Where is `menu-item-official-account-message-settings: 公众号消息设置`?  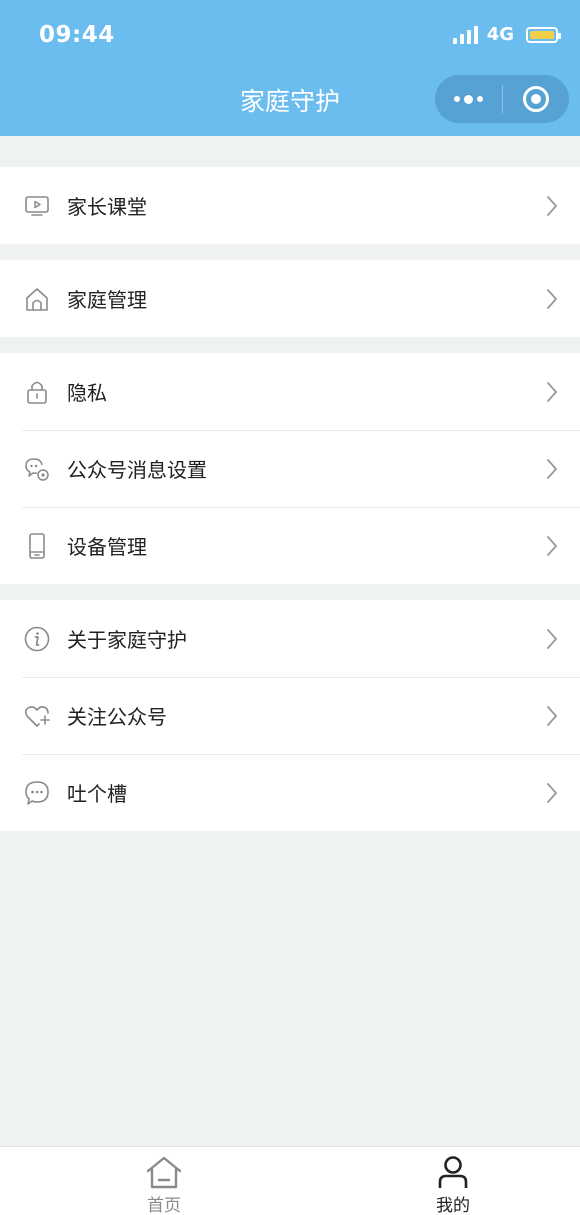 menu-item-official-account-message-settings: 公众号消息设置 is located at coordinates (290, 468).